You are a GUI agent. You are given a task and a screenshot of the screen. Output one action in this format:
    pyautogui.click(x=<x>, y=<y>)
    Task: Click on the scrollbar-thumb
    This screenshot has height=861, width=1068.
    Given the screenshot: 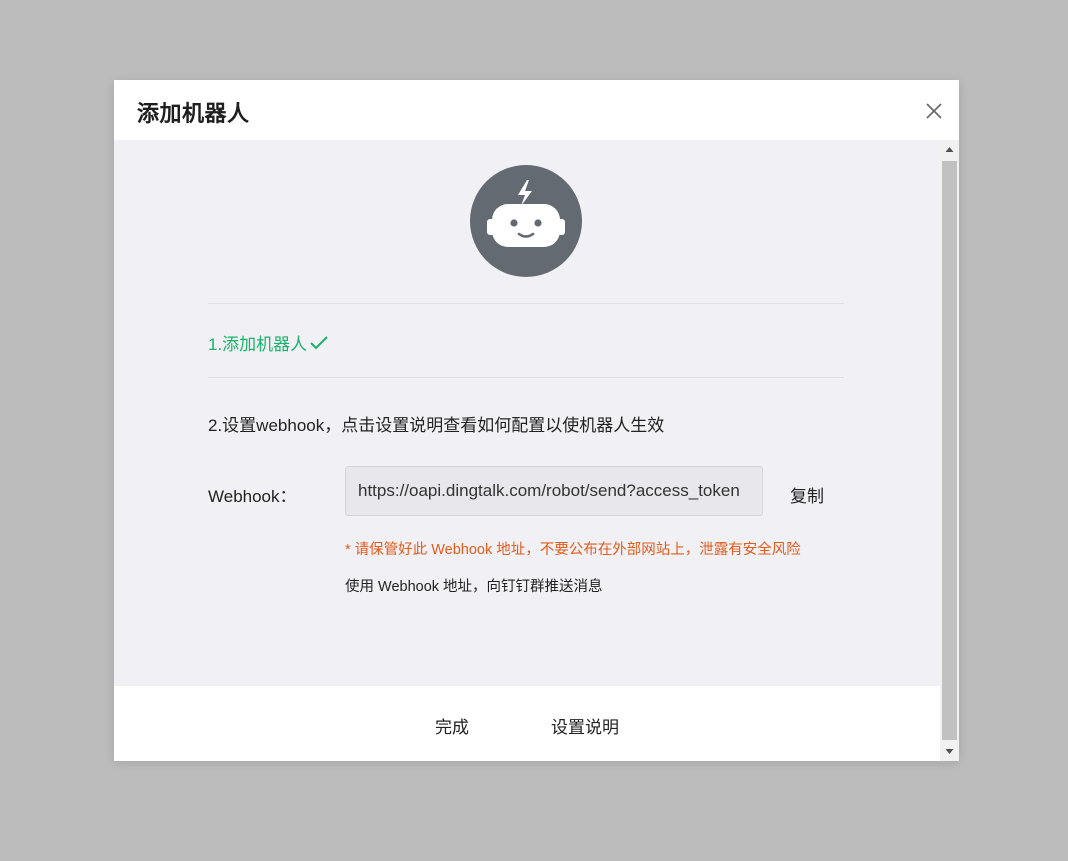 What is the action you would take?
    pyautogui.click(x=949, y=450)
    